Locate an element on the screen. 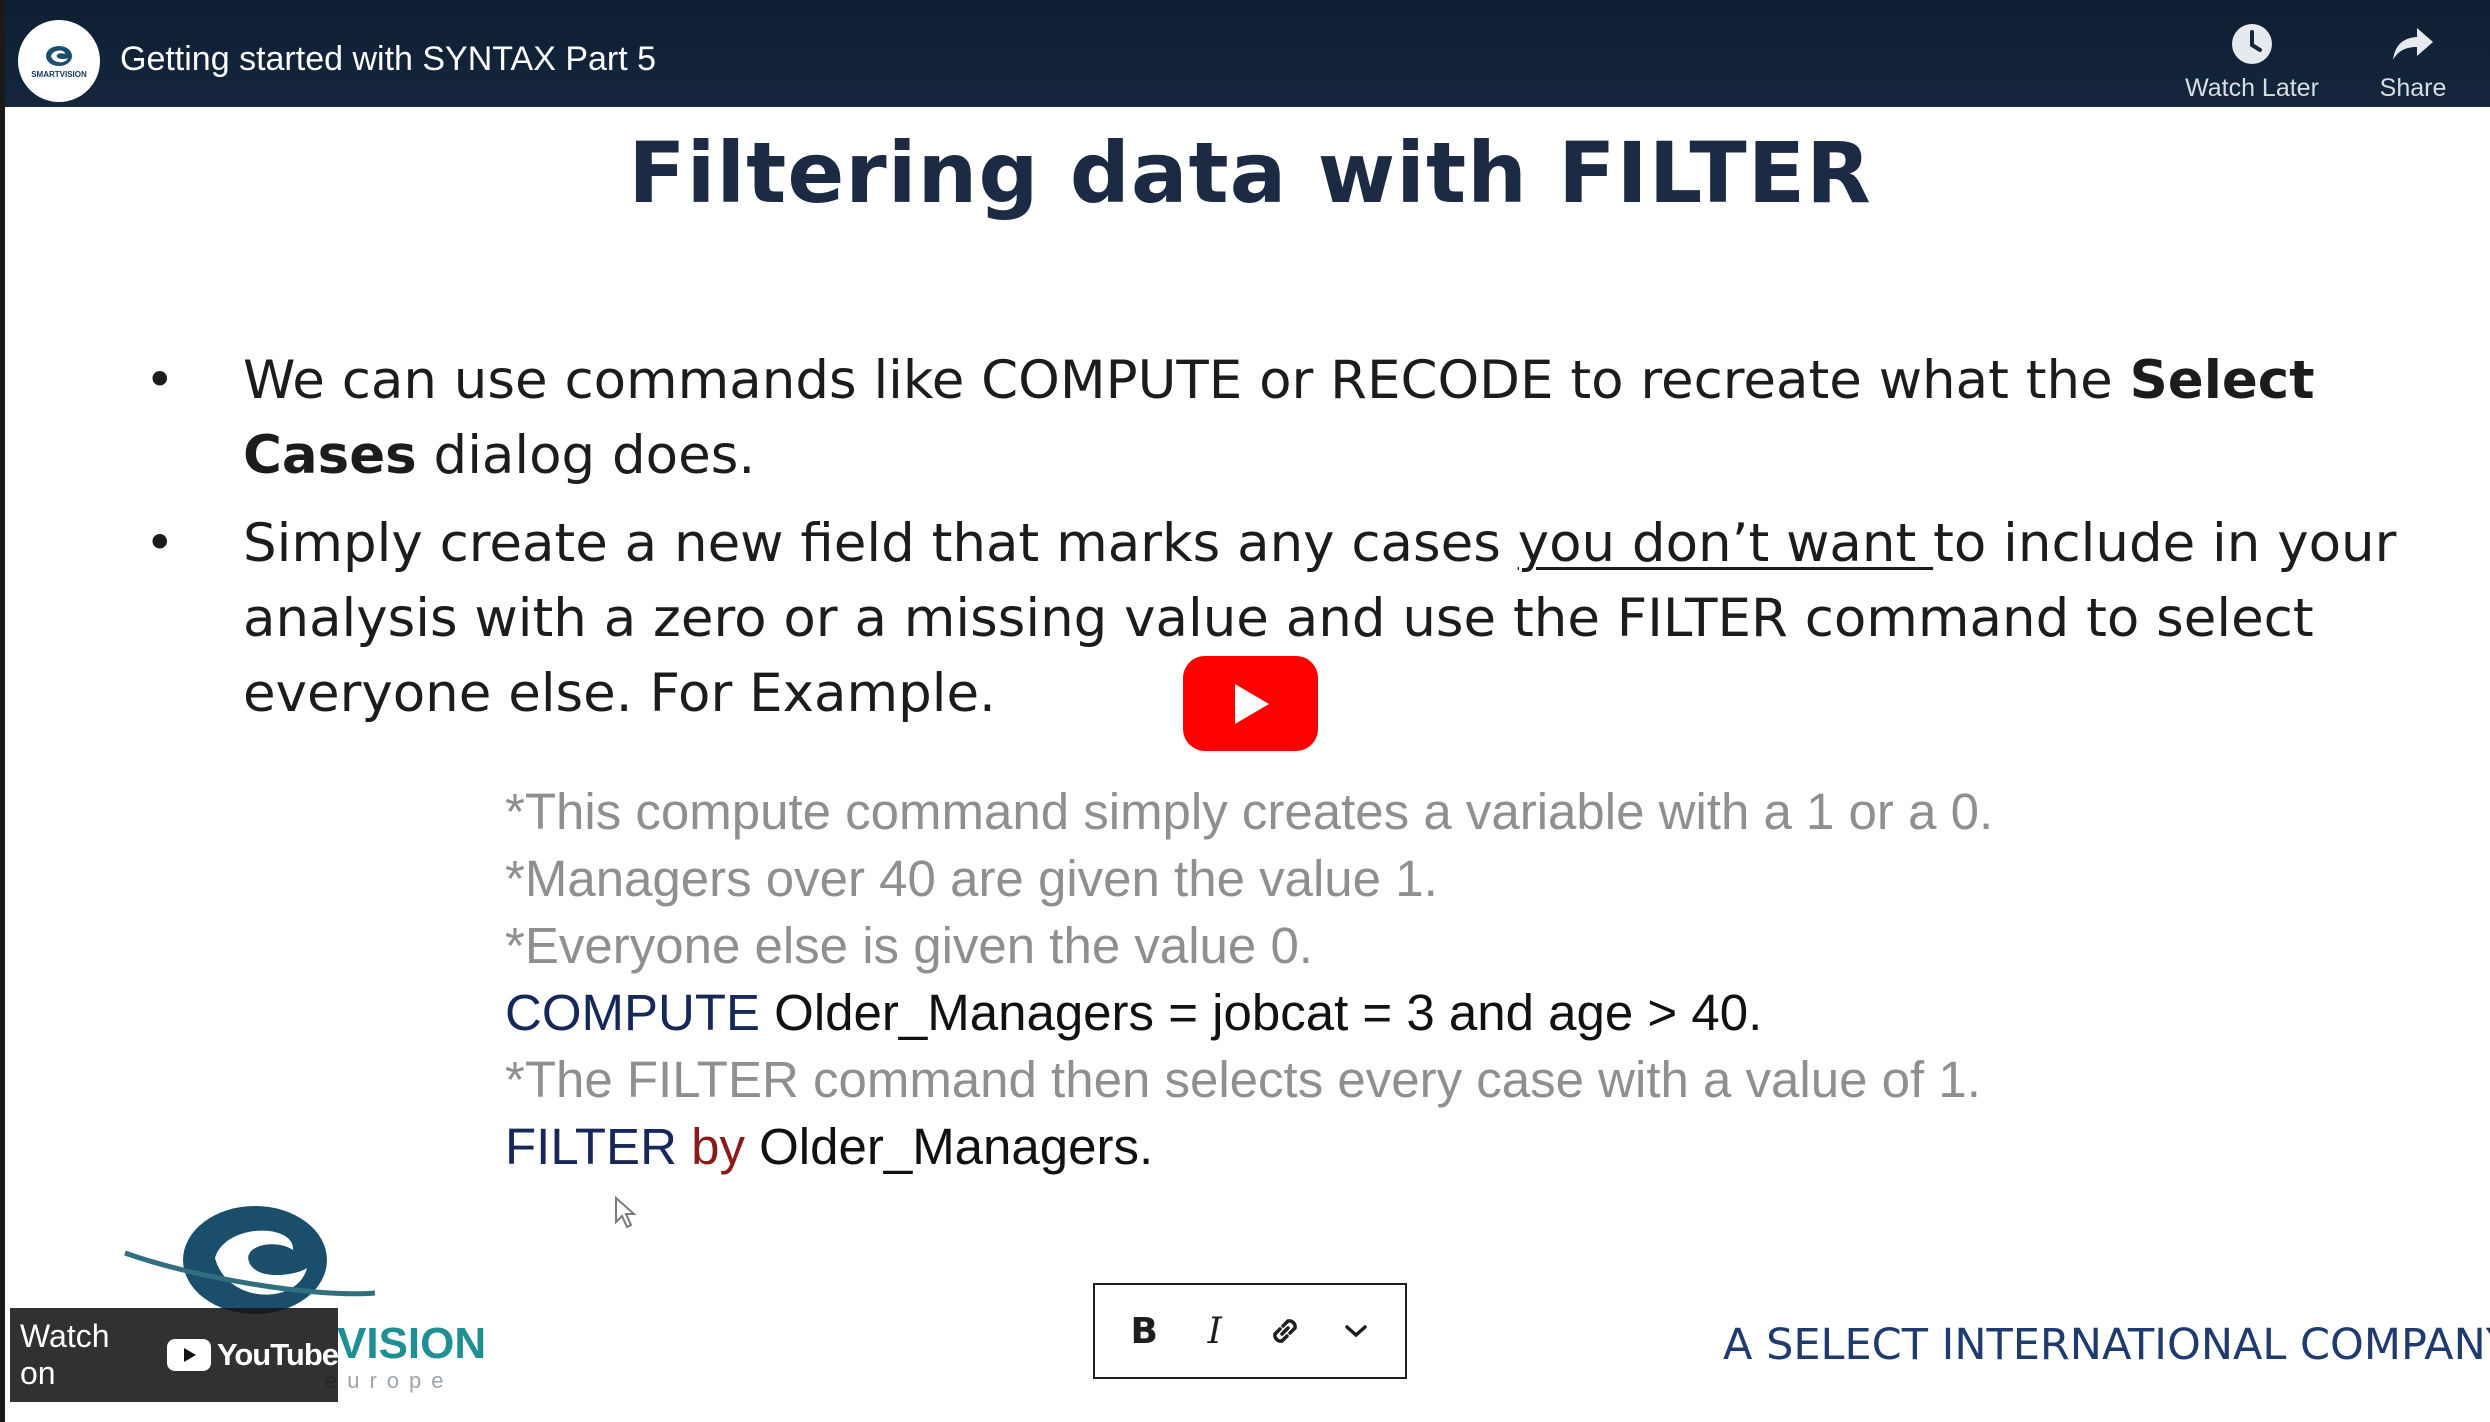 The image size is (2490, 1422). filter-expression: Older_Managers. is located at coordinates (956, 1146).